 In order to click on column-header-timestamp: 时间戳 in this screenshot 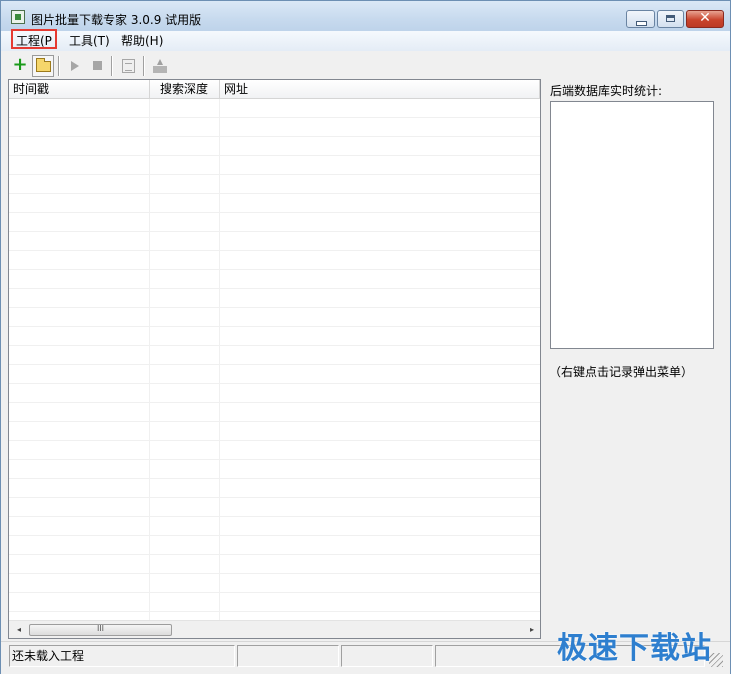, I will do `click(79, 89)`.